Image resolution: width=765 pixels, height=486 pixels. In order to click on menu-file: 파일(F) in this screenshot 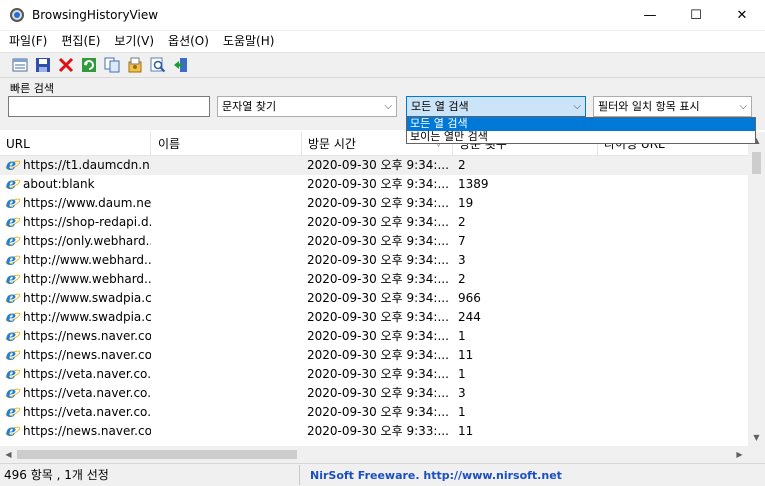, I will do `click(28, 41)`.